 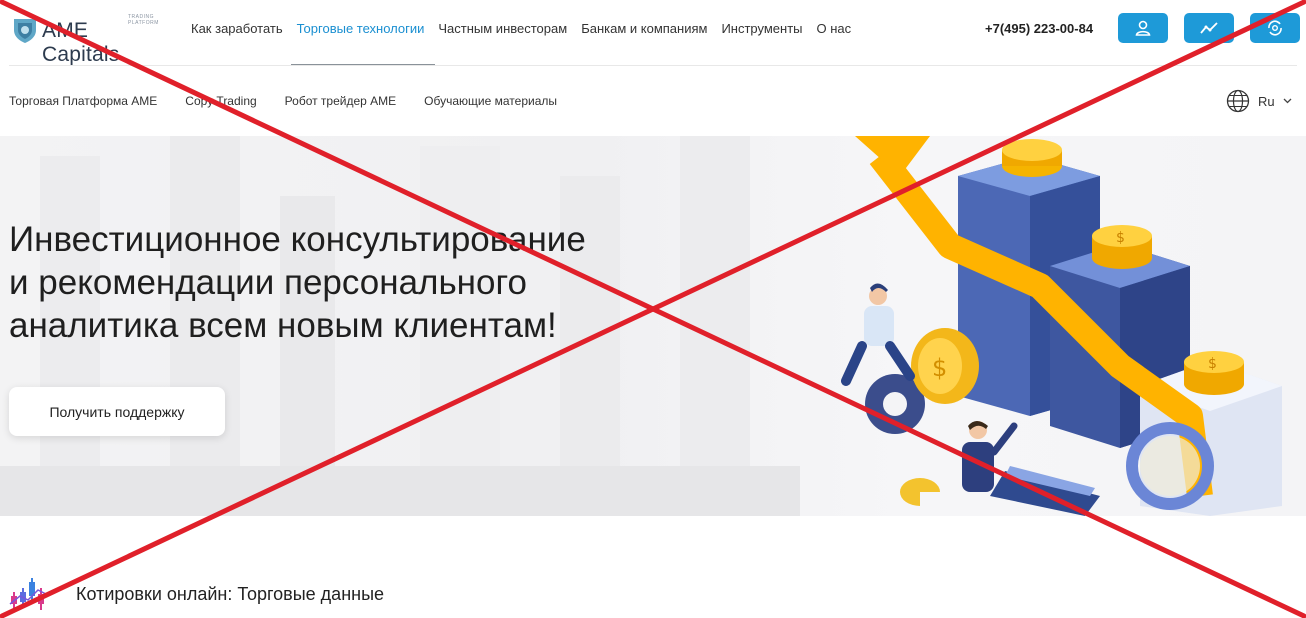 What do you see at coordinates (834, 28) in the screenshot?
I see `nav-item-about: О нас` at bounding box center [834, 28].